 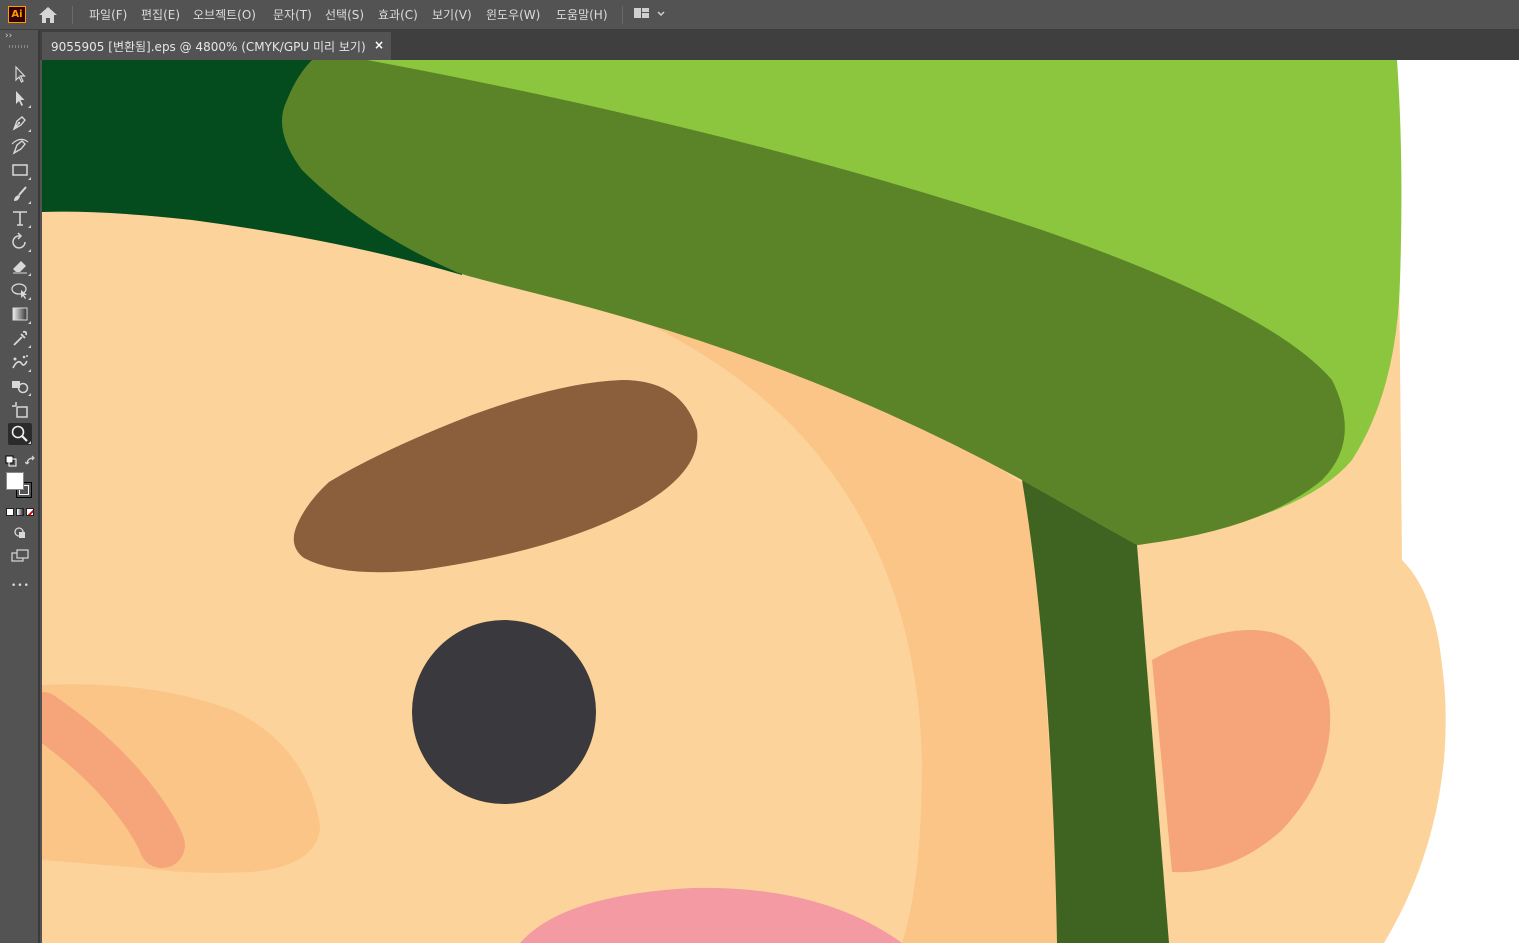 I want to click on puppet-warp-tool-icon, so click(x=20, y=290).